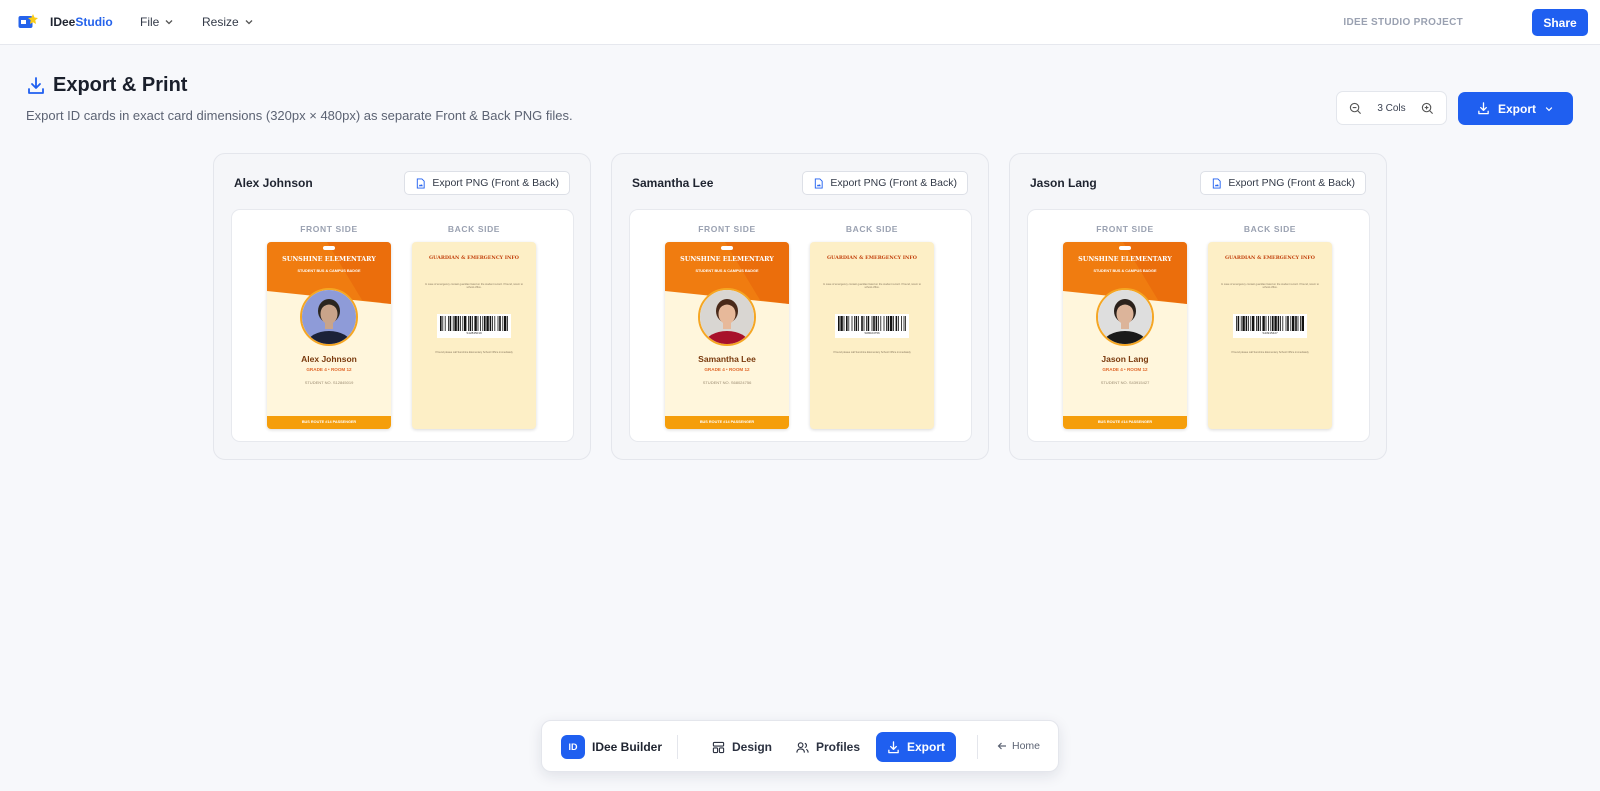  I want to click on users-icon, so click(802, 747).